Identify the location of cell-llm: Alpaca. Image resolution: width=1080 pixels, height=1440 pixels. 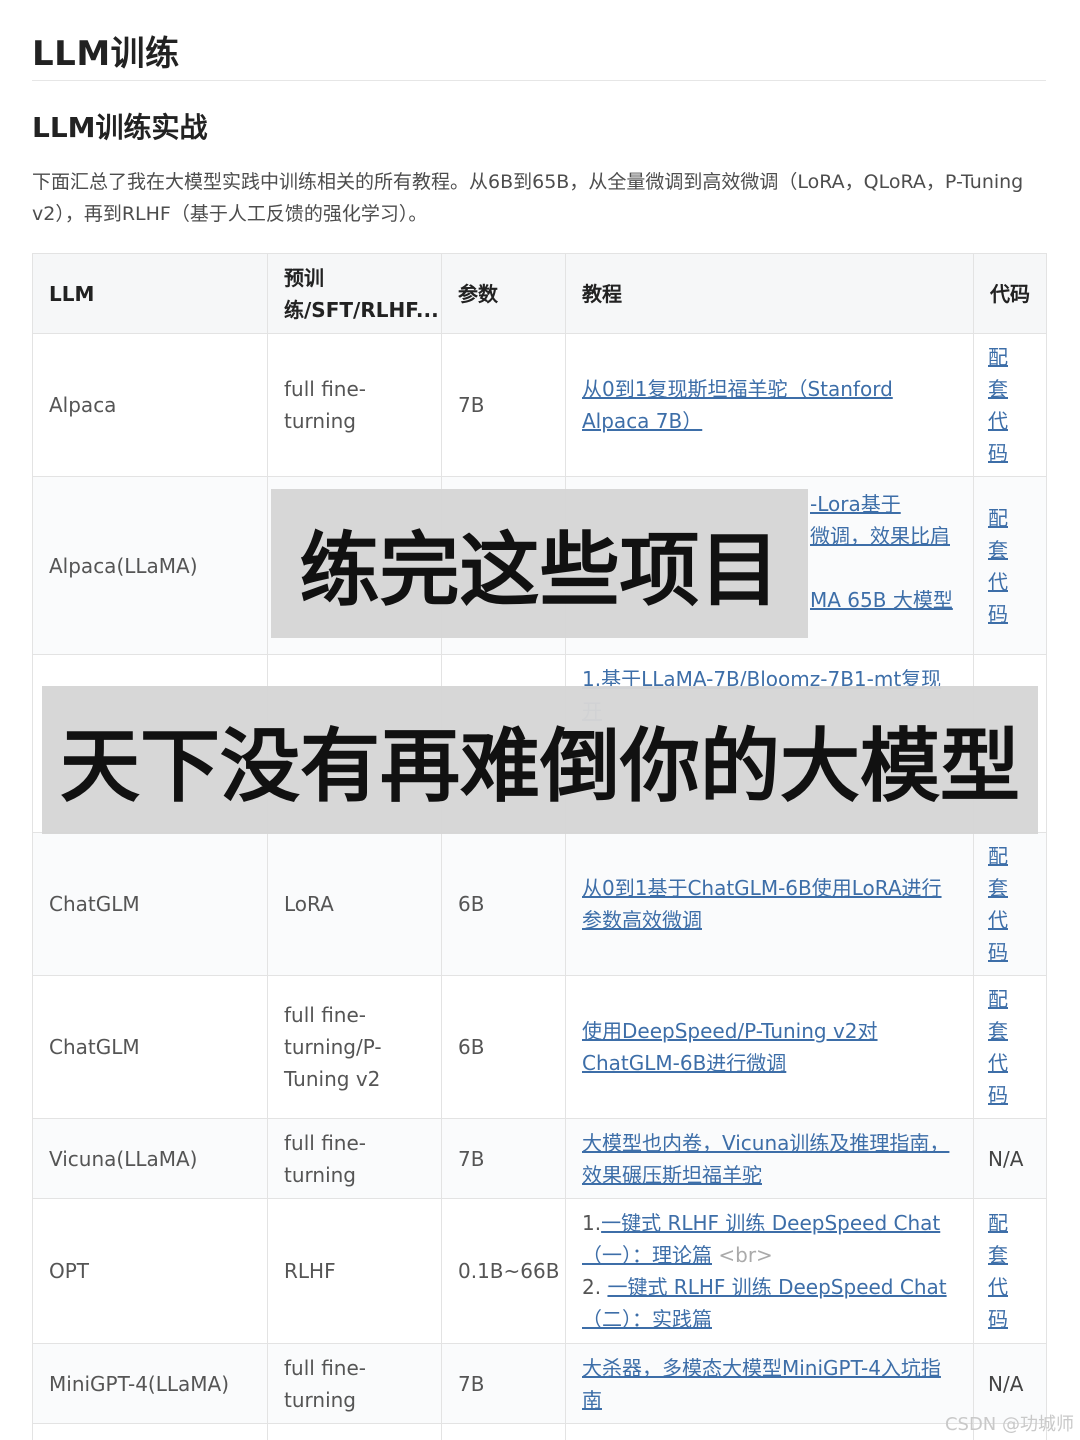
(150, 405).